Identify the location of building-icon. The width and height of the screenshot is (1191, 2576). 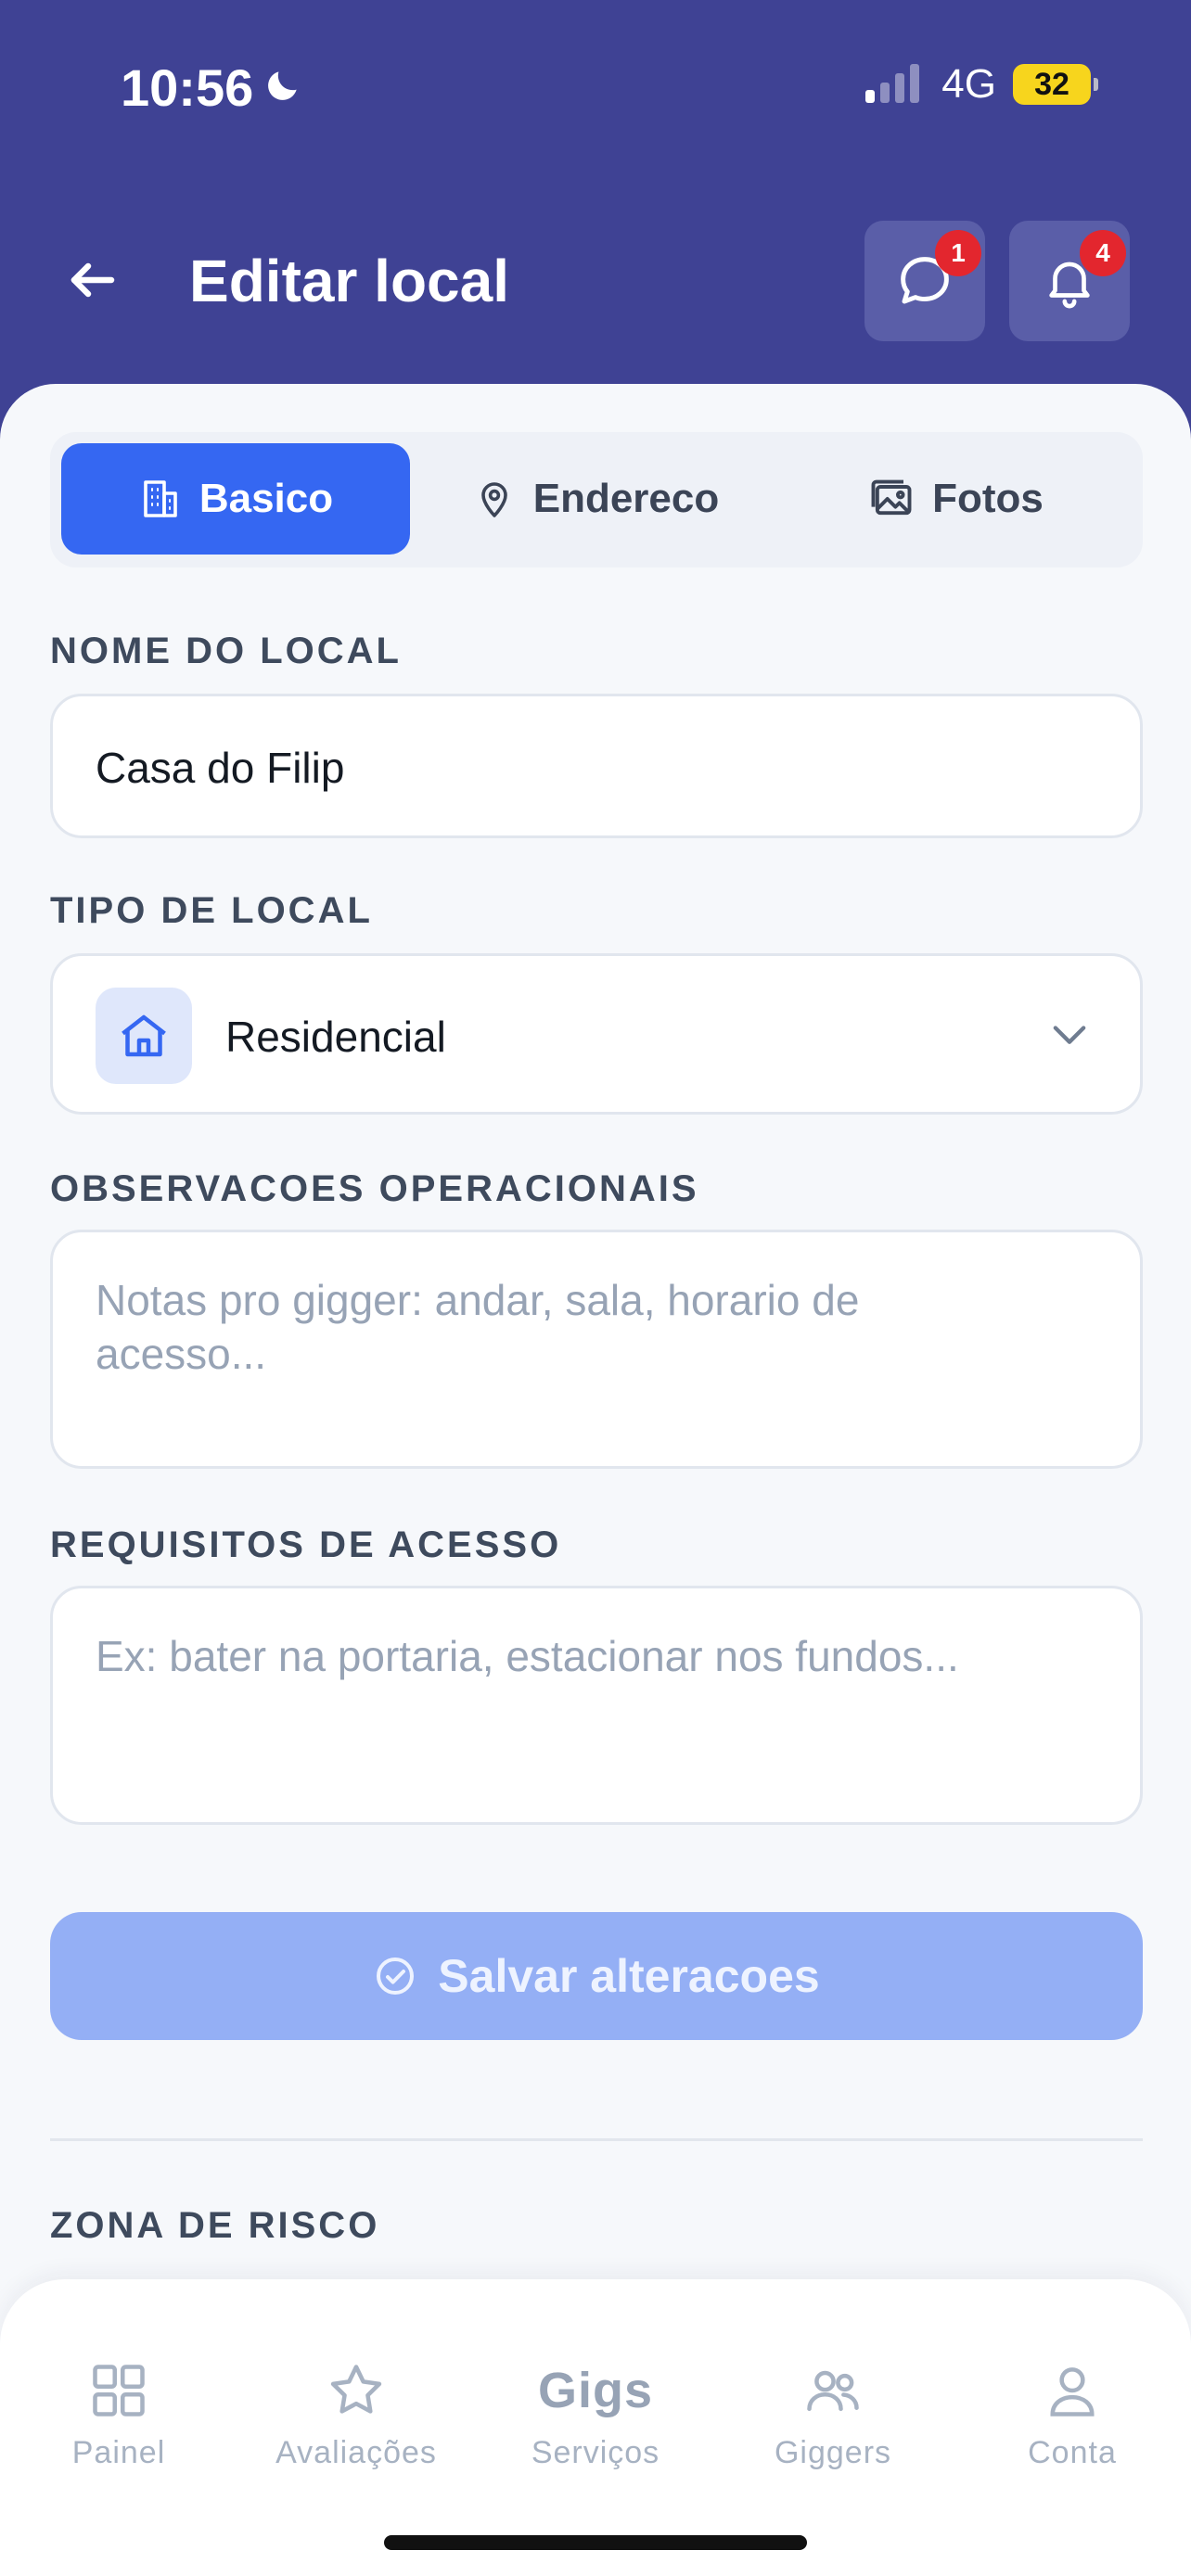
(160, 499).